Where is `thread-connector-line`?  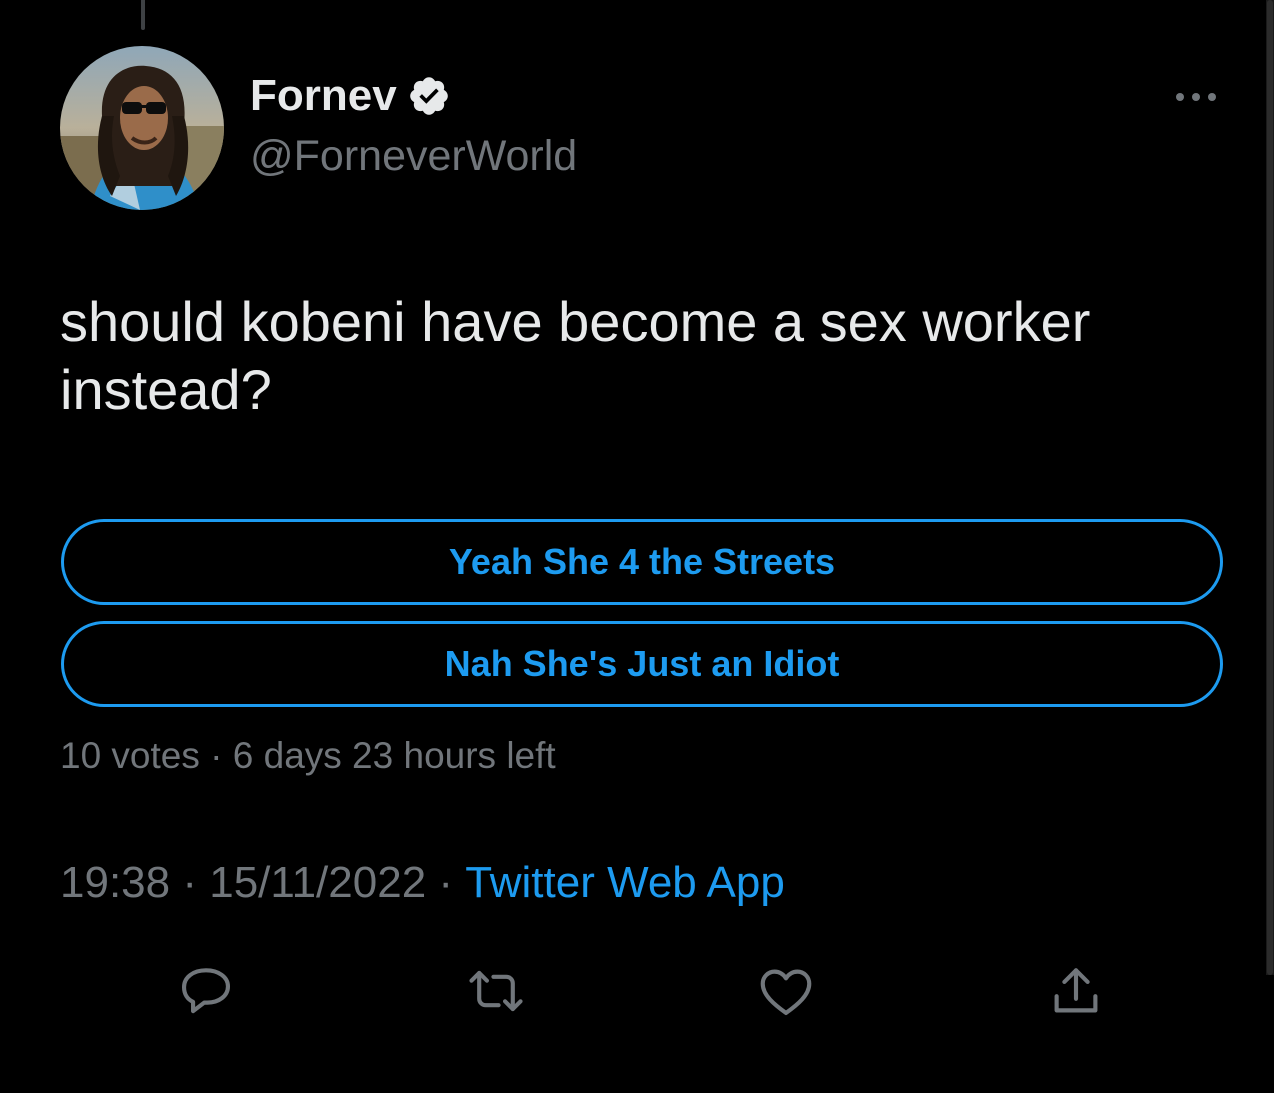 thread-connector-line is located at coordinates (143, 15).